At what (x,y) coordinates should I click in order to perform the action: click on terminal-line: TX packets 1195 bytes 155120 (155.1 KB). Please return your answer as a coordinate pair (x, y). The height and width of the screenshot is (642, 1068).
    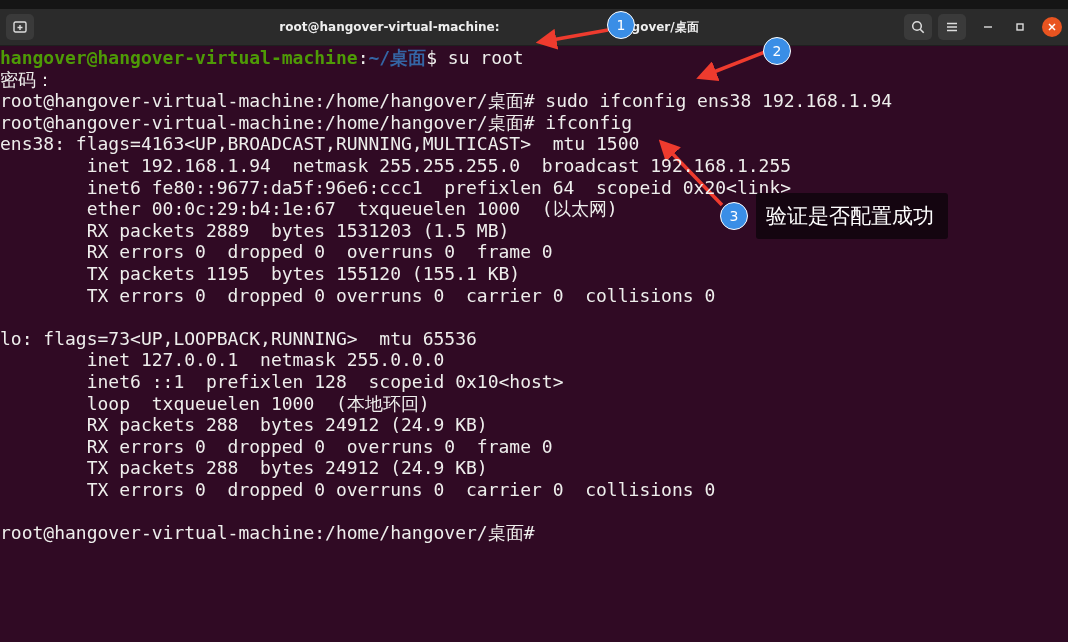
    Looking at the image, I should click on (303, 273).